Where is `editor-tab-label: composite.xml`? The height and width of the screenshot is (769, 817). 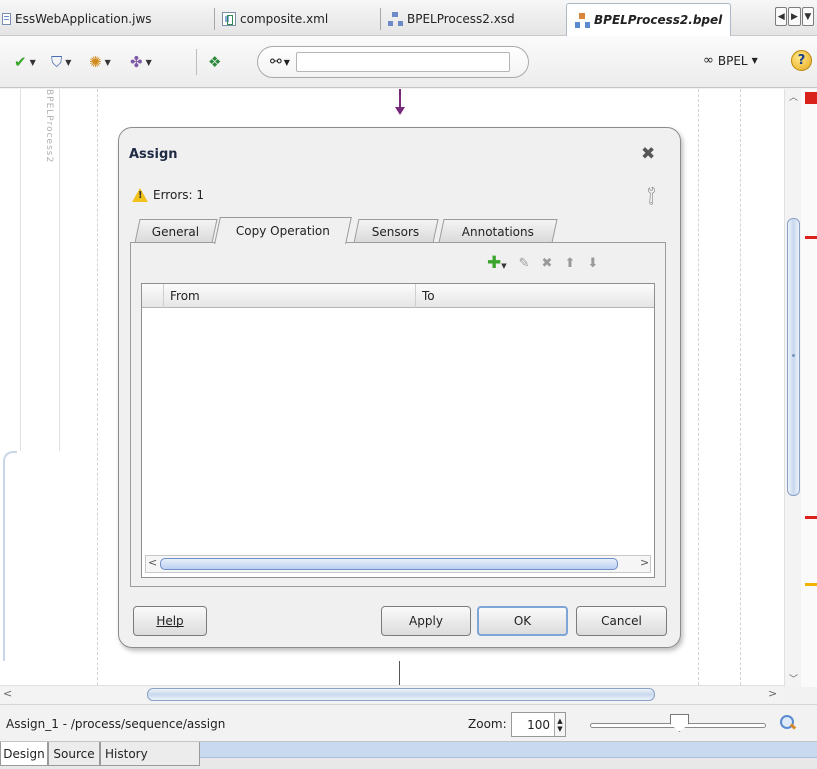 editor-tab-label: composite.xml is located at coordinates (284, 19).